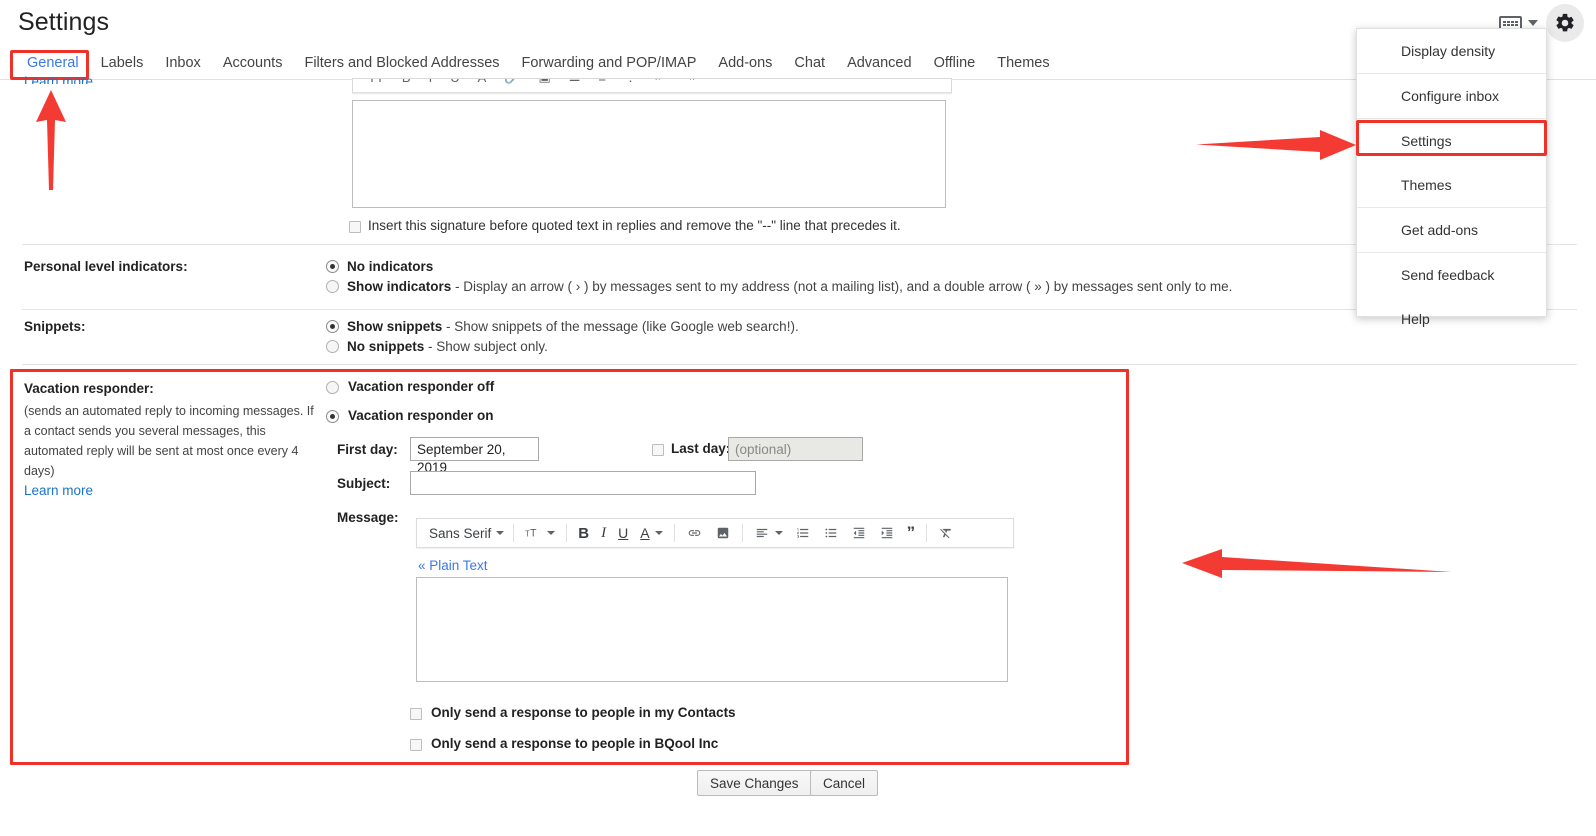 The image size is (1596, 836). I want to click on signature-indent-less-icon: ⇤, so click(660, 82).